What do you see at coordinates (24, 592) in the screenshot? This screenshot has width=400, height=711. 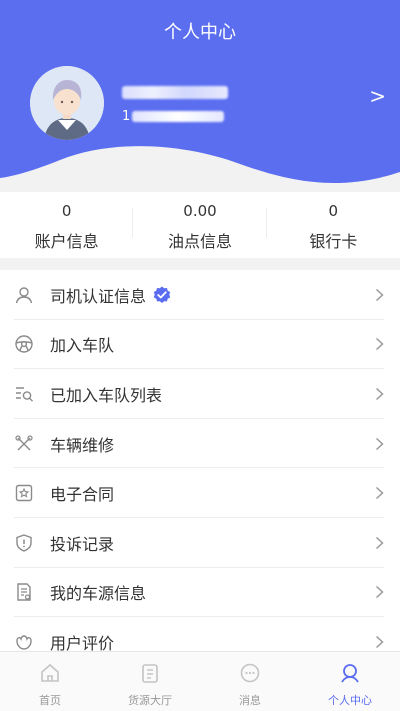 I see `document-icon` at bounding box center [24, 592].